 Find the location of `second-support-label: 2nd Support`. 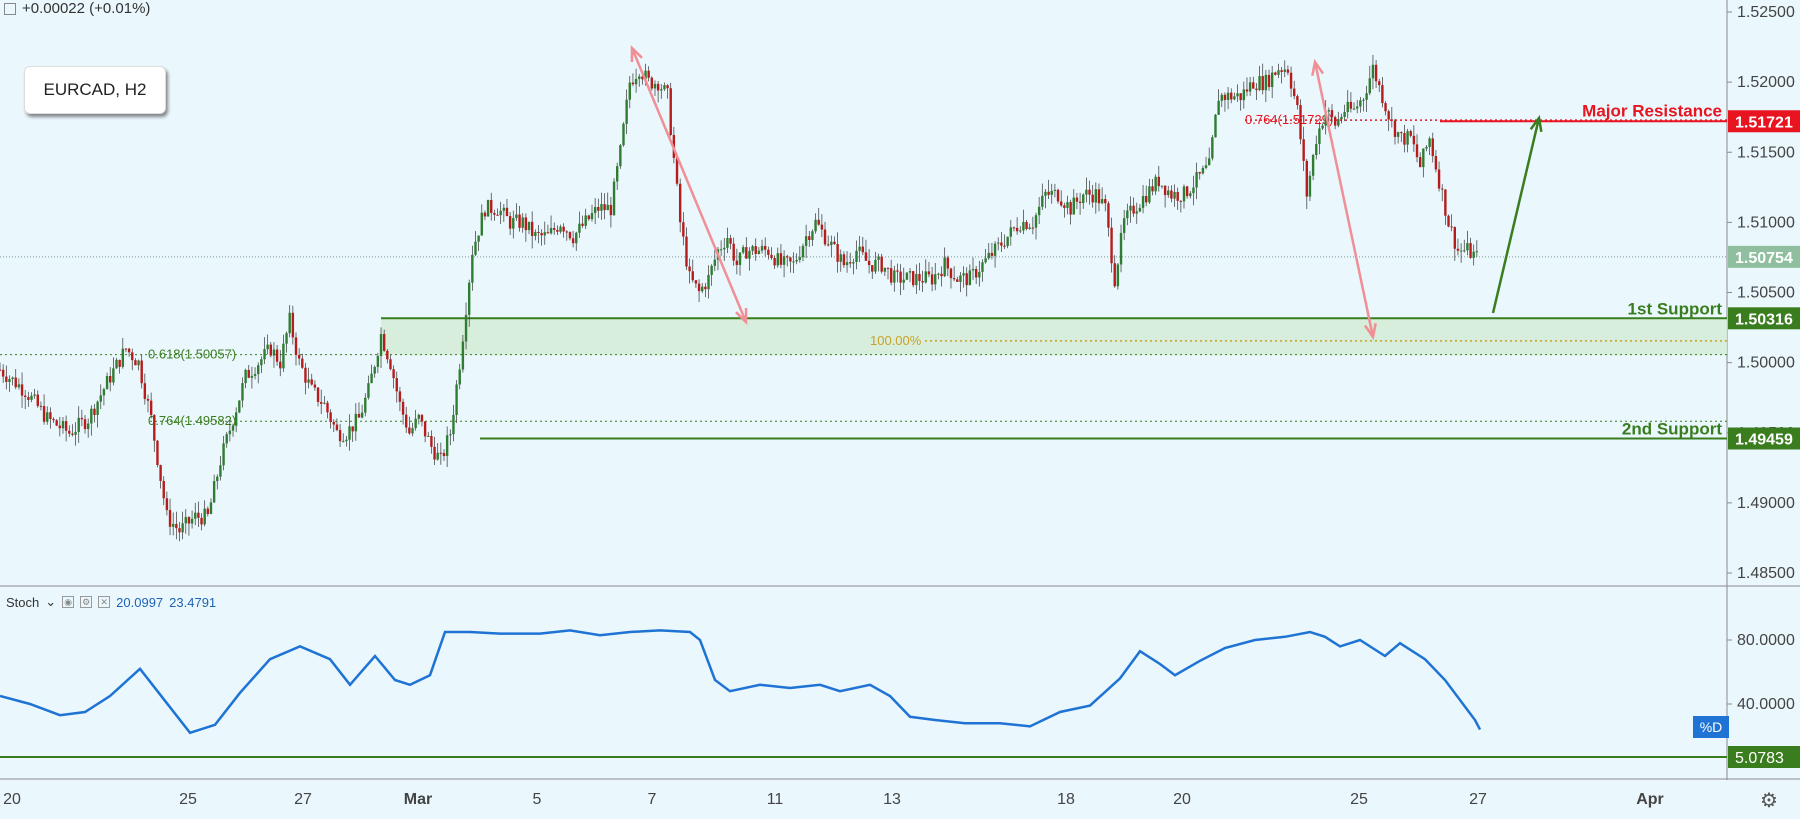

second-support-label: 2nd Support is located at coordinates (1672, 429).